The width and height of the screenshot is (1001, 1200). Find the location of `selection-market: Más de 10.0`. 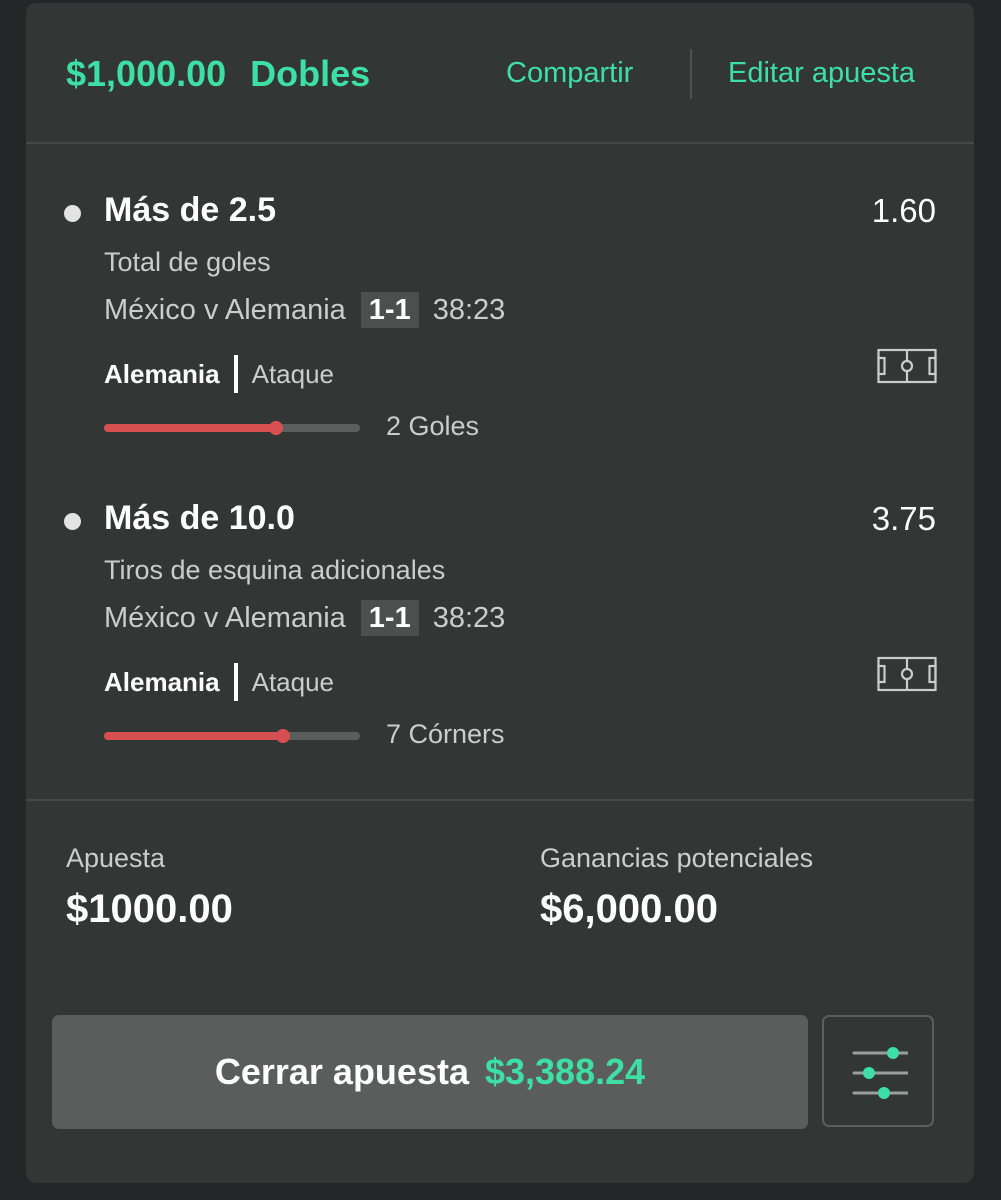

selection-market: Más de 10.0 is located at coordinates (199, 518).